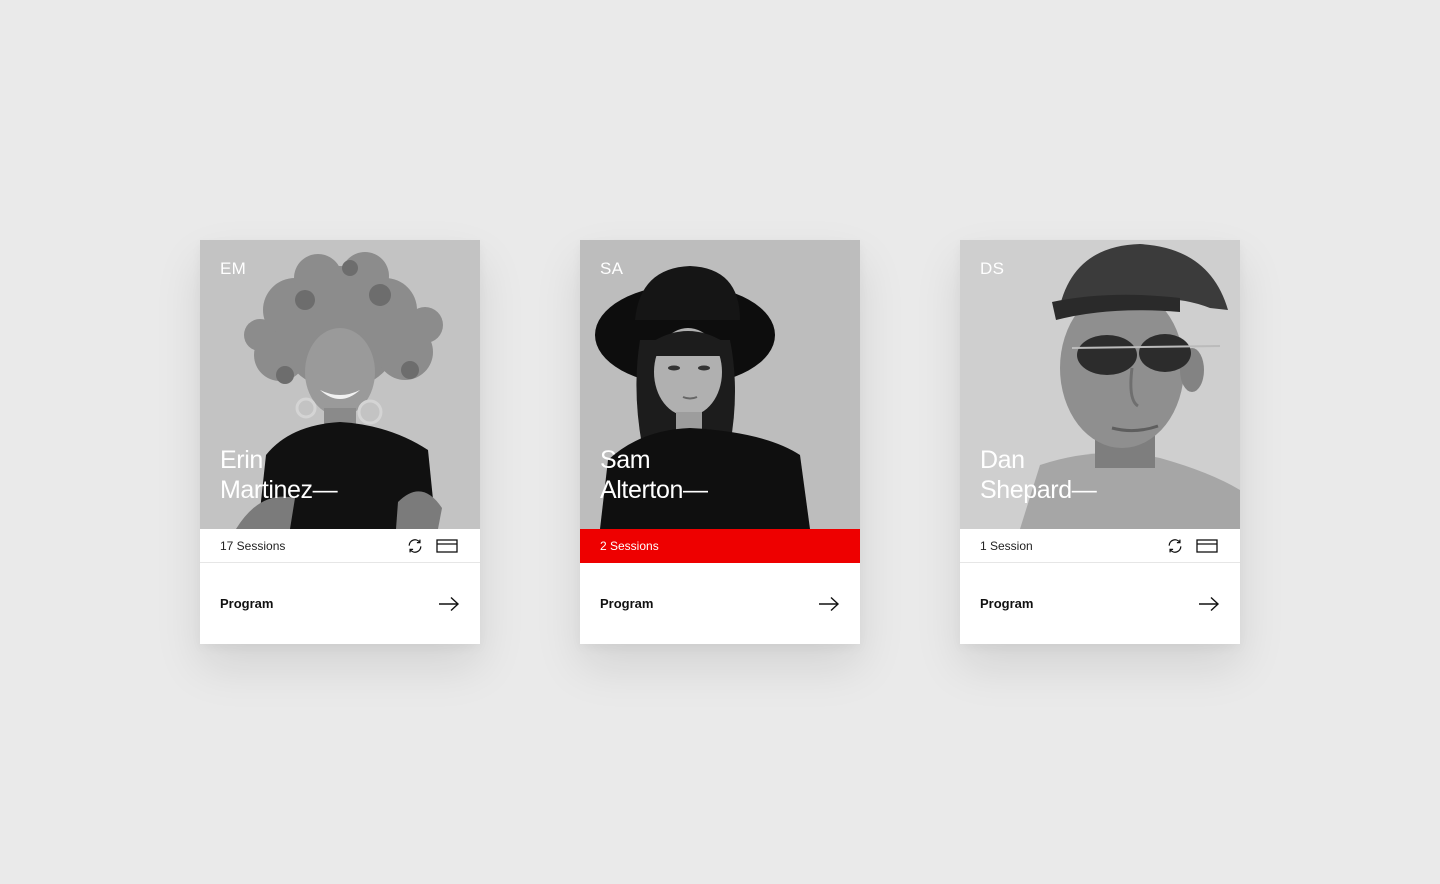 This screenshot has height=884, width=1440. Describe the element at coordinates (1100, 384) in the screenshot. I see `profile-photo: DS Dan Shepard—` at that location.